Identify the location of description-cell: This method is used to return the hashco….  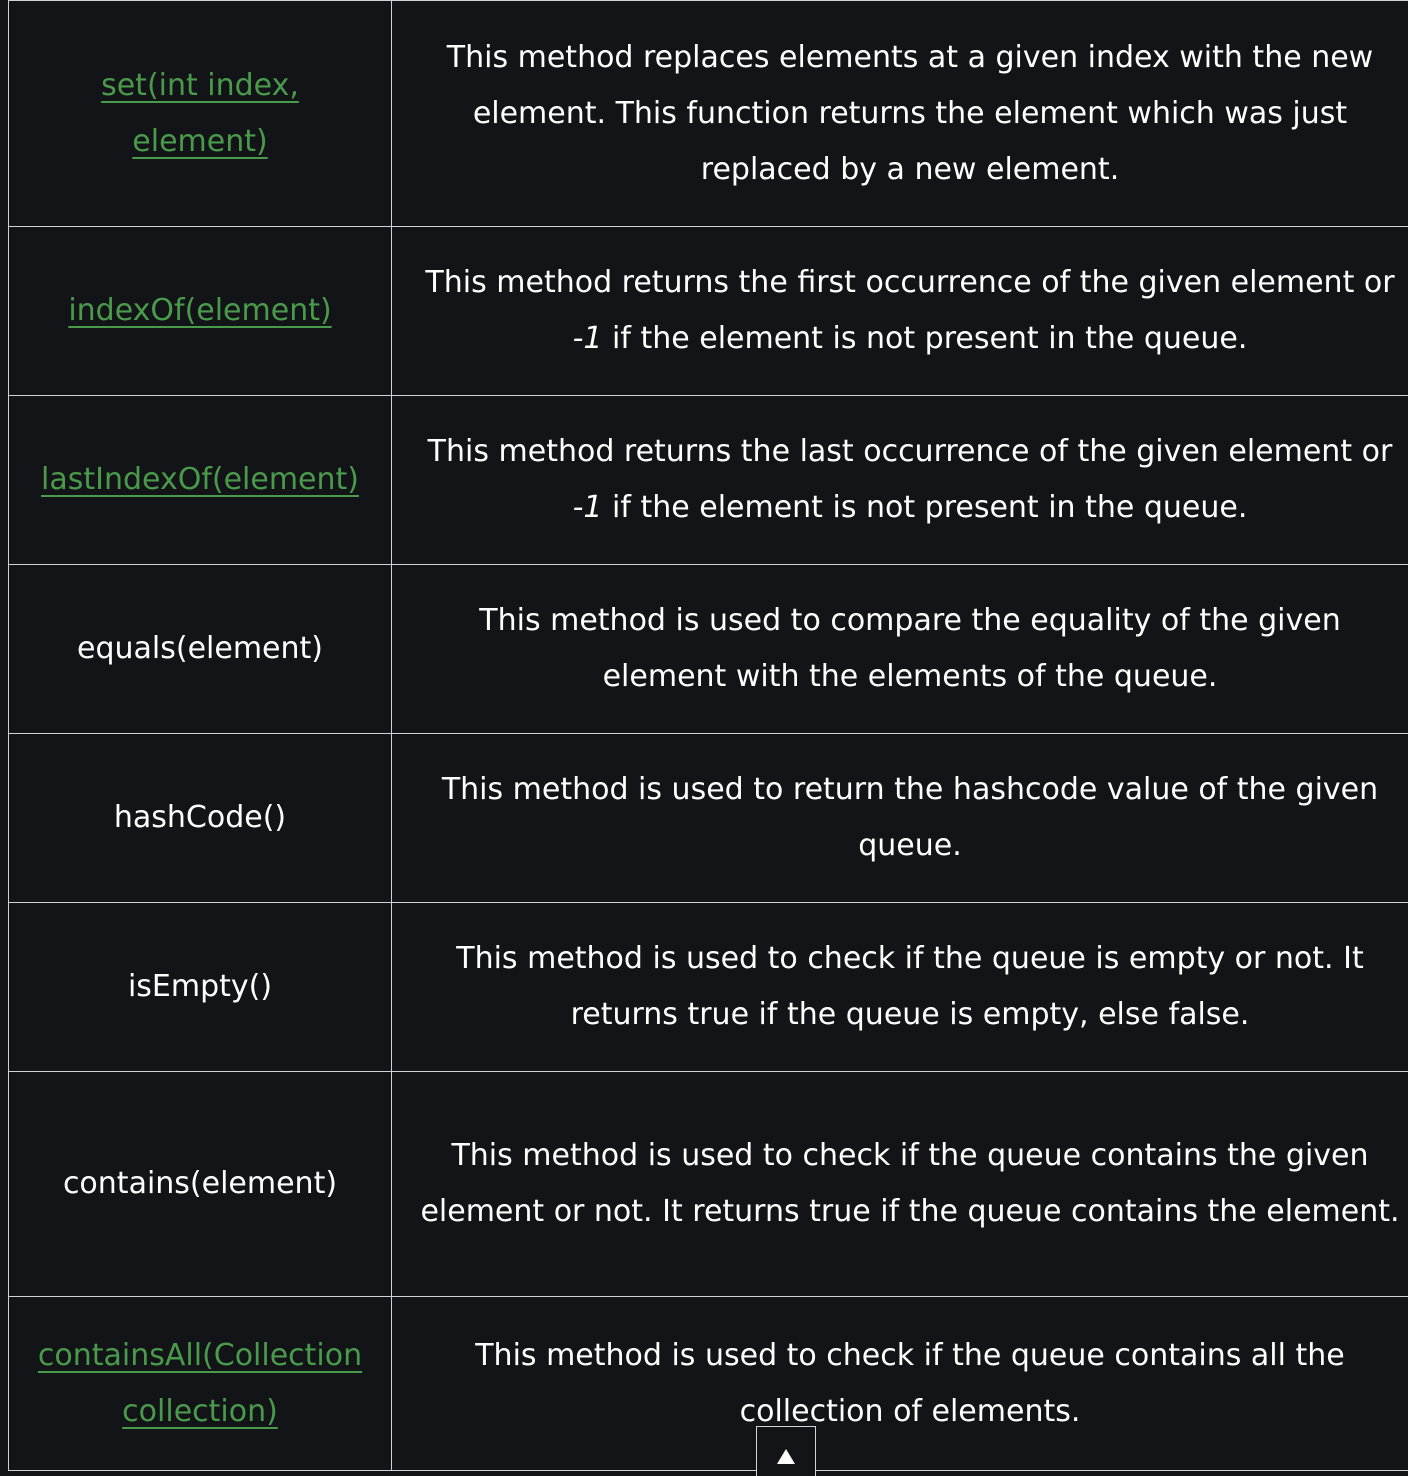
(900, 818).